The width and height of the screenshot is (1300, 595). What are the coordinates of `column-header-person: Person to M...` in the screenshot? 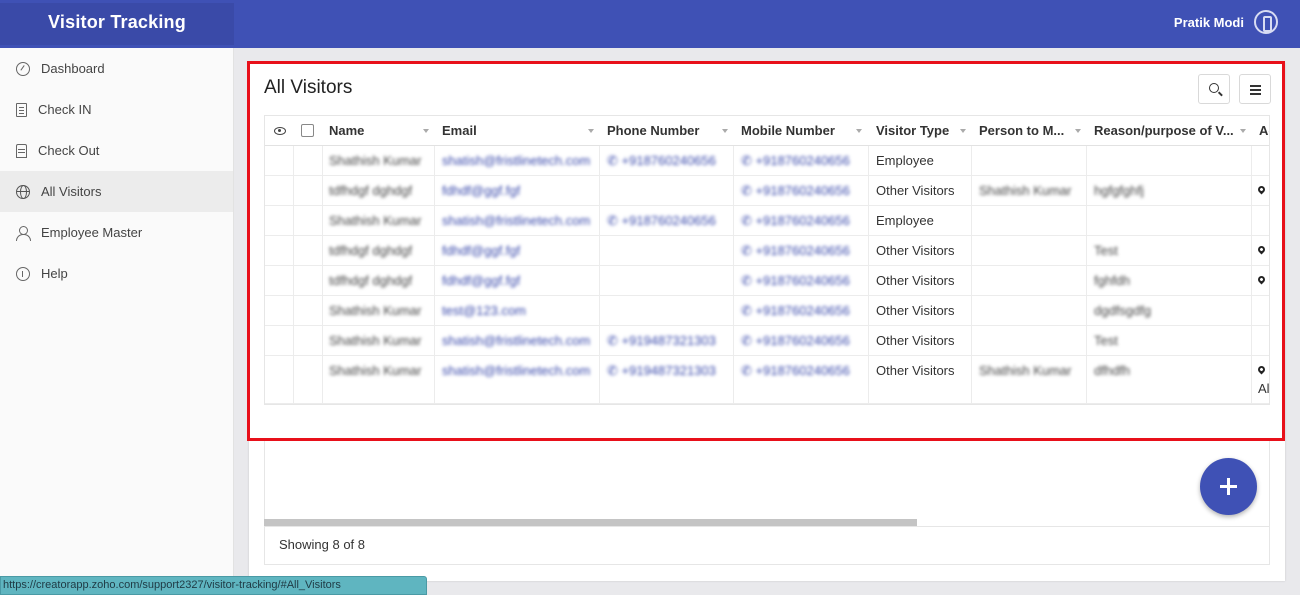 It's located at (1032, 131).